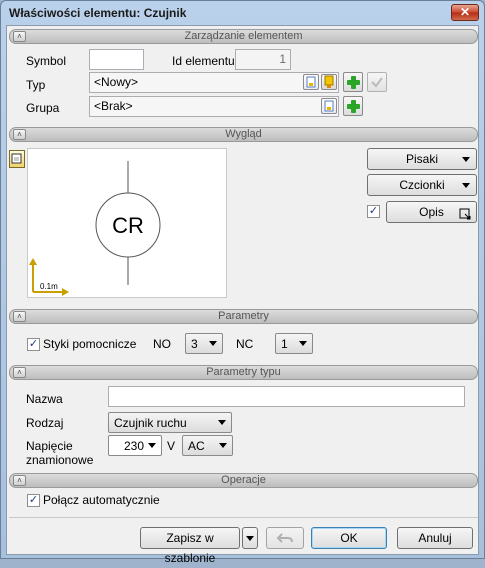 The height and width of the screenshot is (568, 485). What do you see at coordinates (194, 344) in the screenshot?
I see `no-value: 3` at bounding box center [194, 344].